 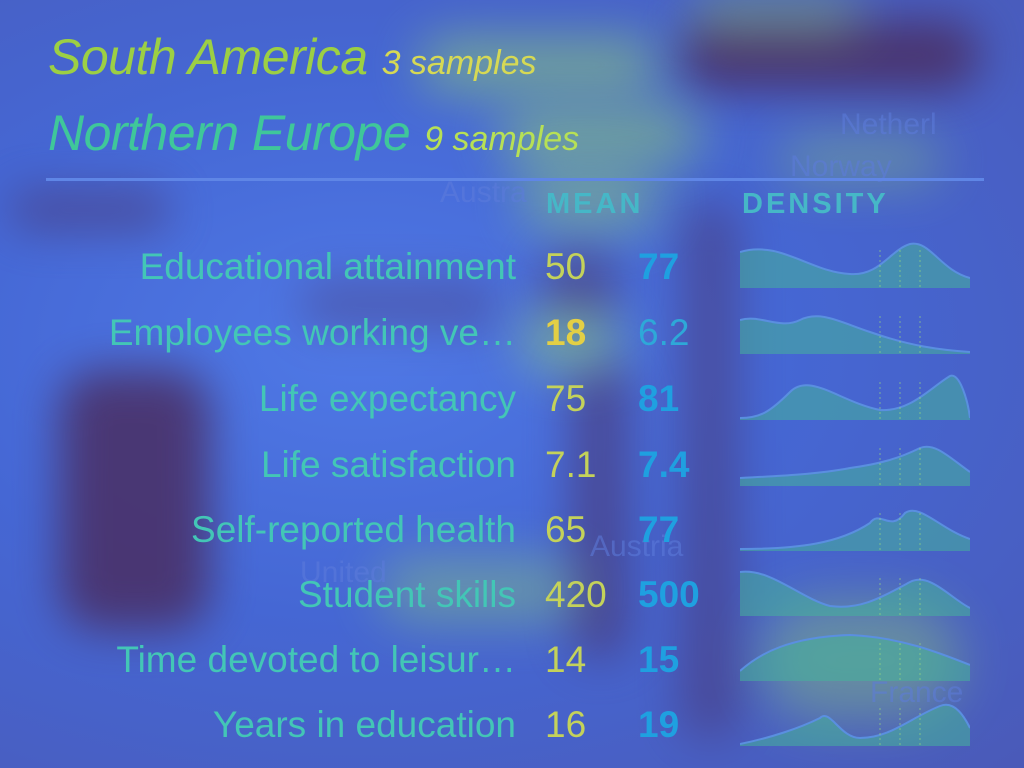 What do you see at coordinates (502, 139) in the screenshot?
I see `sample-count: 9 samples` at bounding box center [502, 139].